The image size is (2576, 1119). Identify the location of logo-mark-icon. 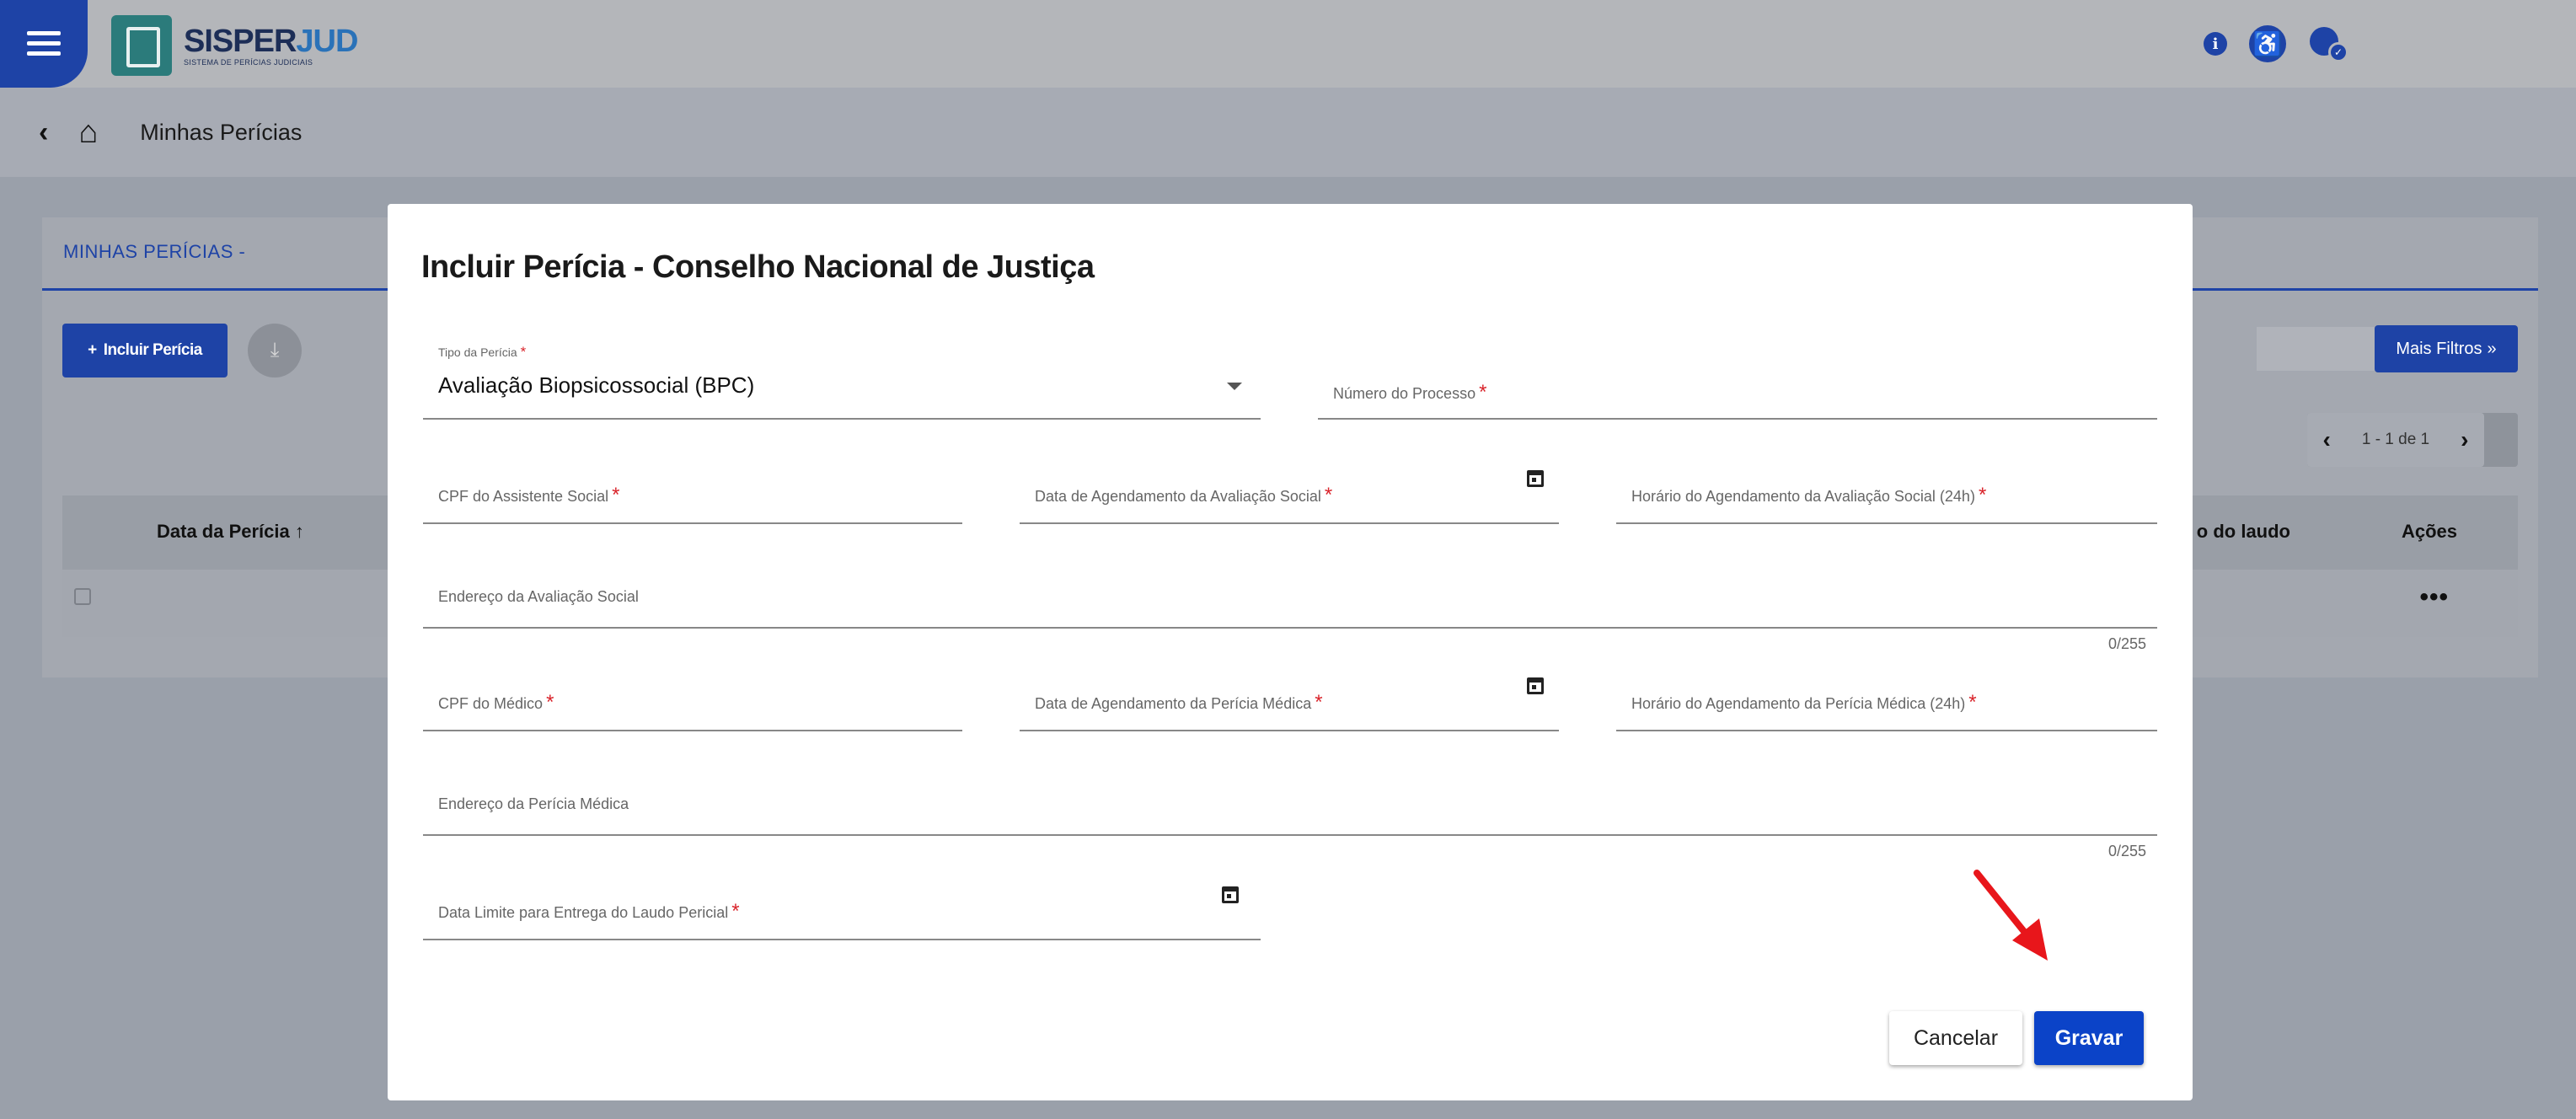
(141, 45).